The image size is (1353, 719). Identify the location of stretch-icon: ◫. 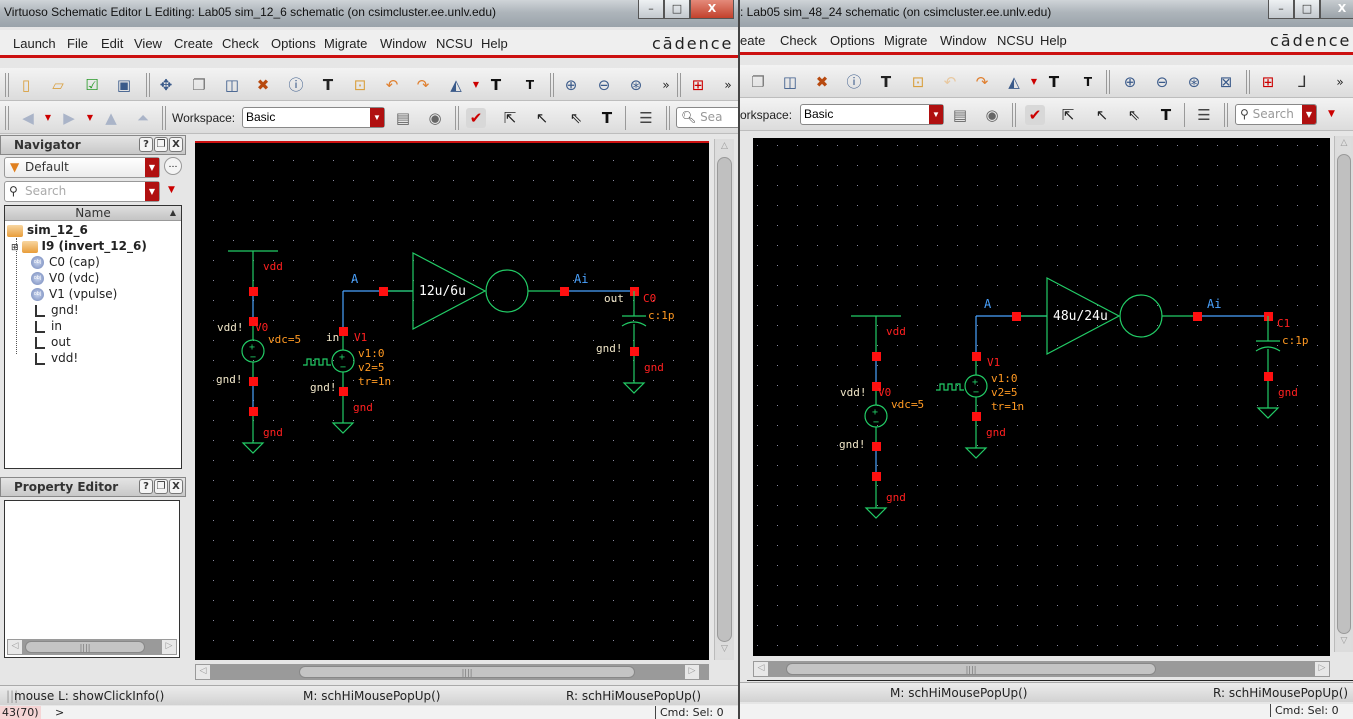
(790, 82).